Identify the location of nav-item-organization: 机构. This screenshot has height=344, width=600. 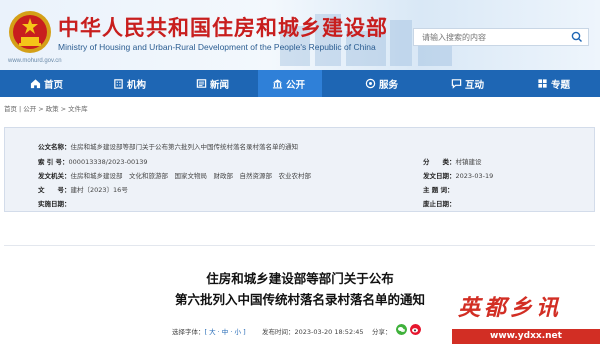
(129, 83).